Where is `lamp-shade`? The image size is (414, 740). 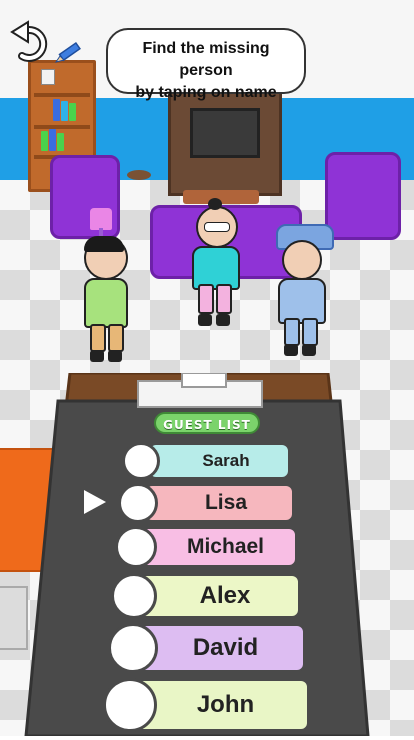
lamp-shade is located at coordinates (101, 219).